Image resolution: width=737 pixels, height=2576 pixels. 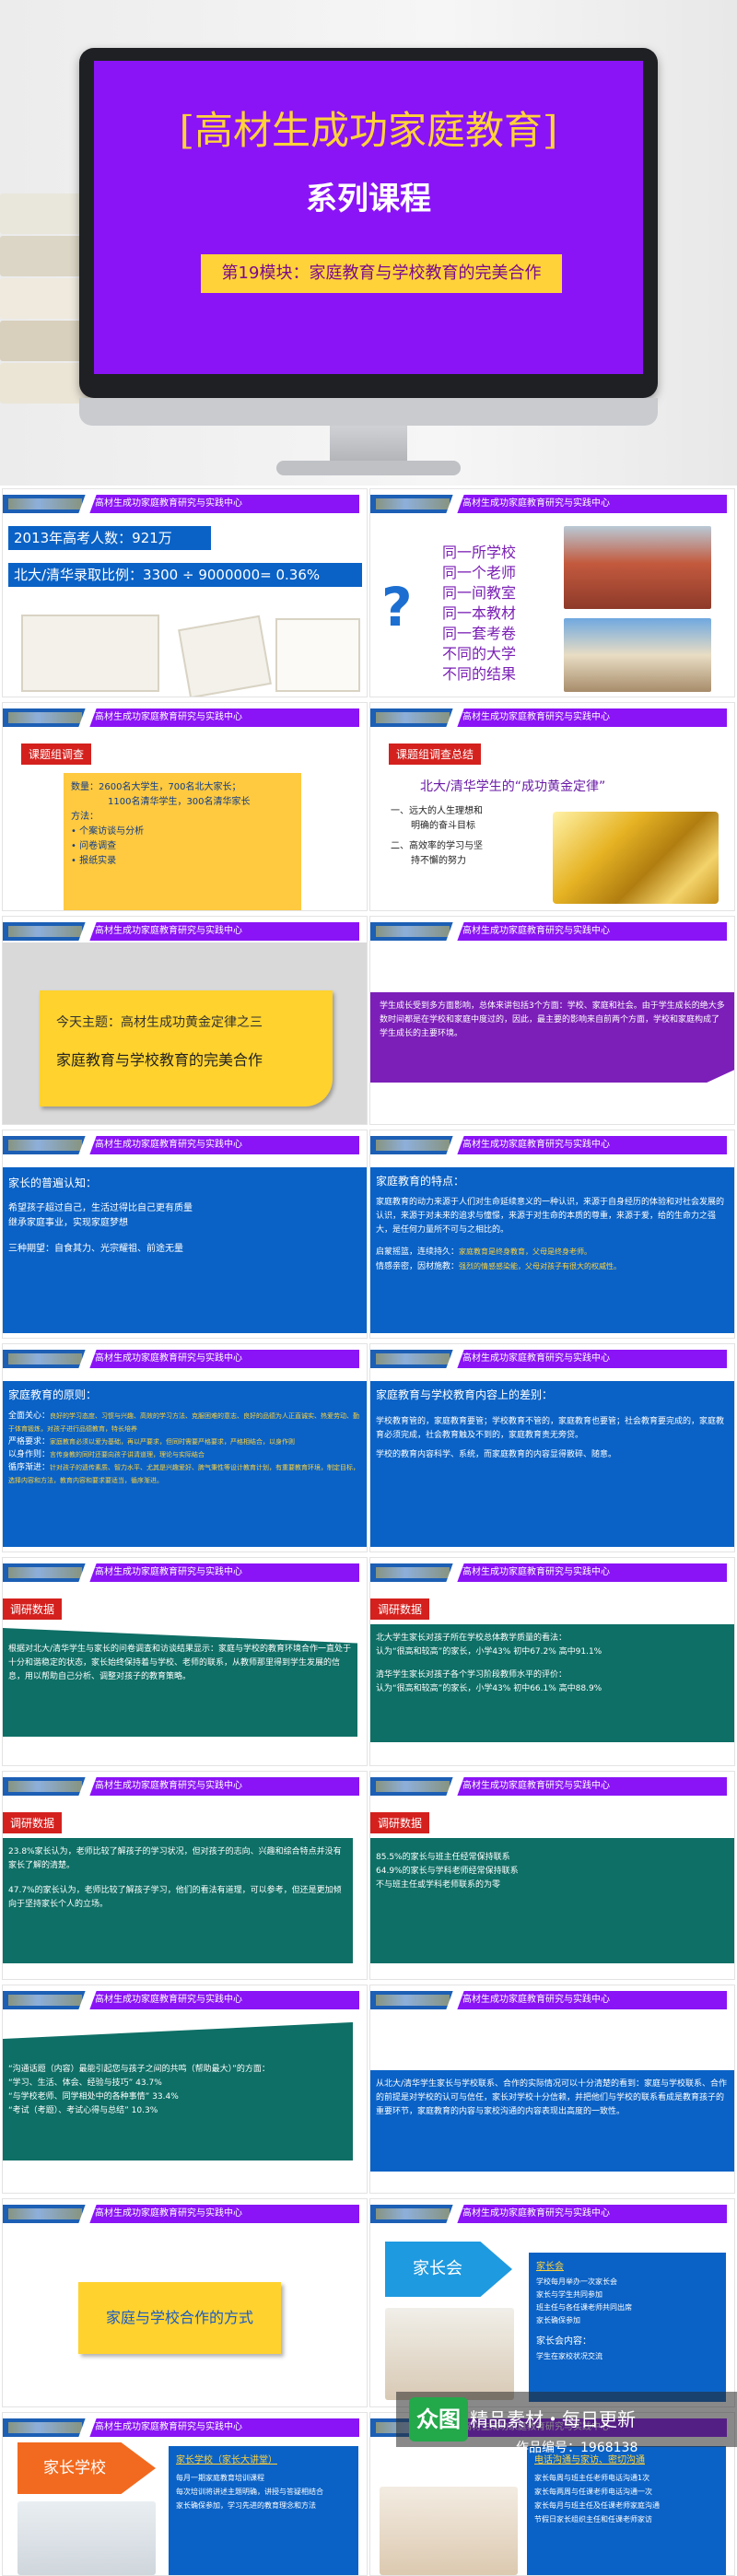 I want to click on topic-card: 今天主题：高材生成功黄金定律之三 家庭教育与学校教育的完美合作, so click(x=186, y=1048).